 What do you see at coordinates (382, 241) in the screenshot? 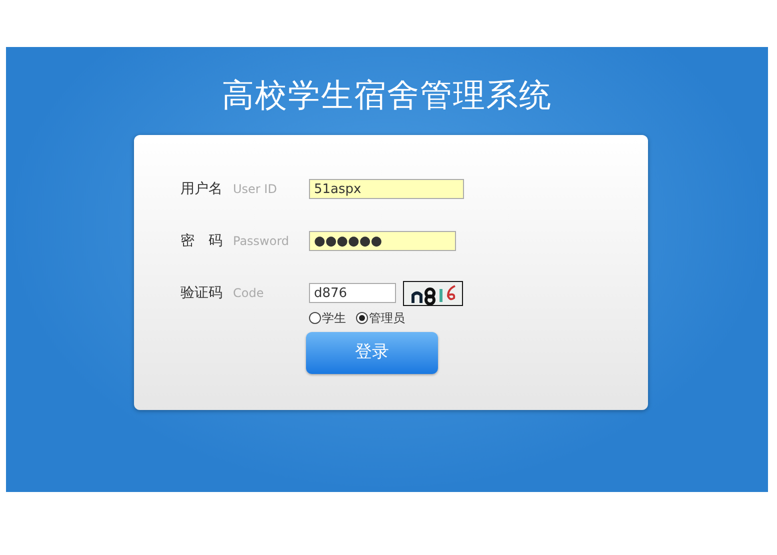
I see `password-field: ●●●●●●` at bounding box center [382, 241].